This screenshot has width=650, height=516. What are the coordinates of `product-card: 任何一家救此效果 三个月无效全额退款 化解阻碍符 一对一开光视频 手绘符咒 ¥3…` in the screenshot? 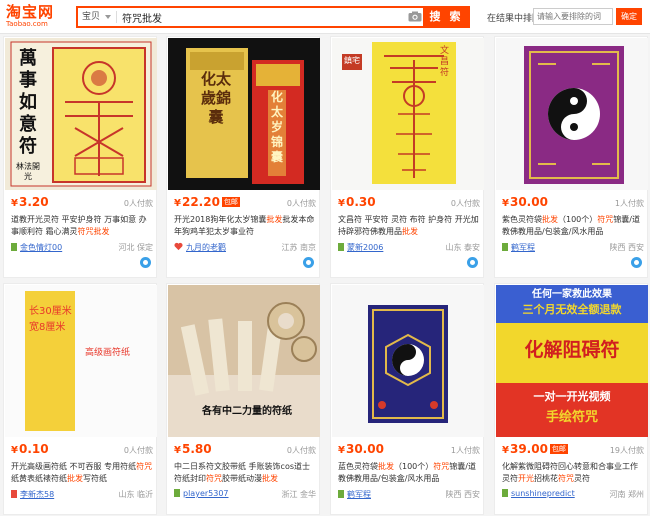 It's located at (571, 399).